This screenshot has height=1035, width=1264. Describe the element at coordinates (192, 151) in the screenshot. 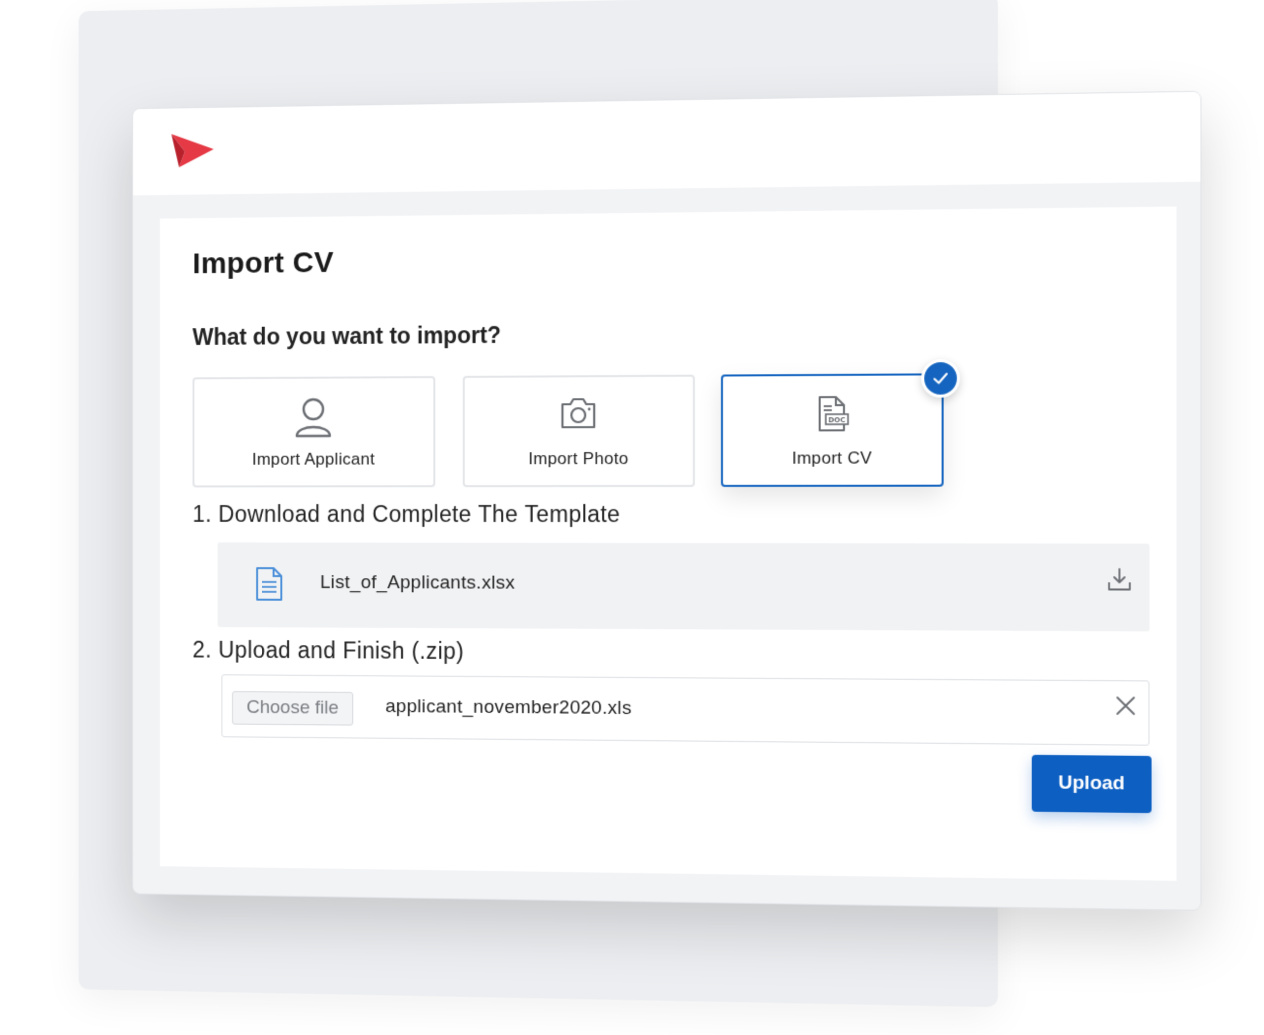

I see `brand-logo-icon` at that location.